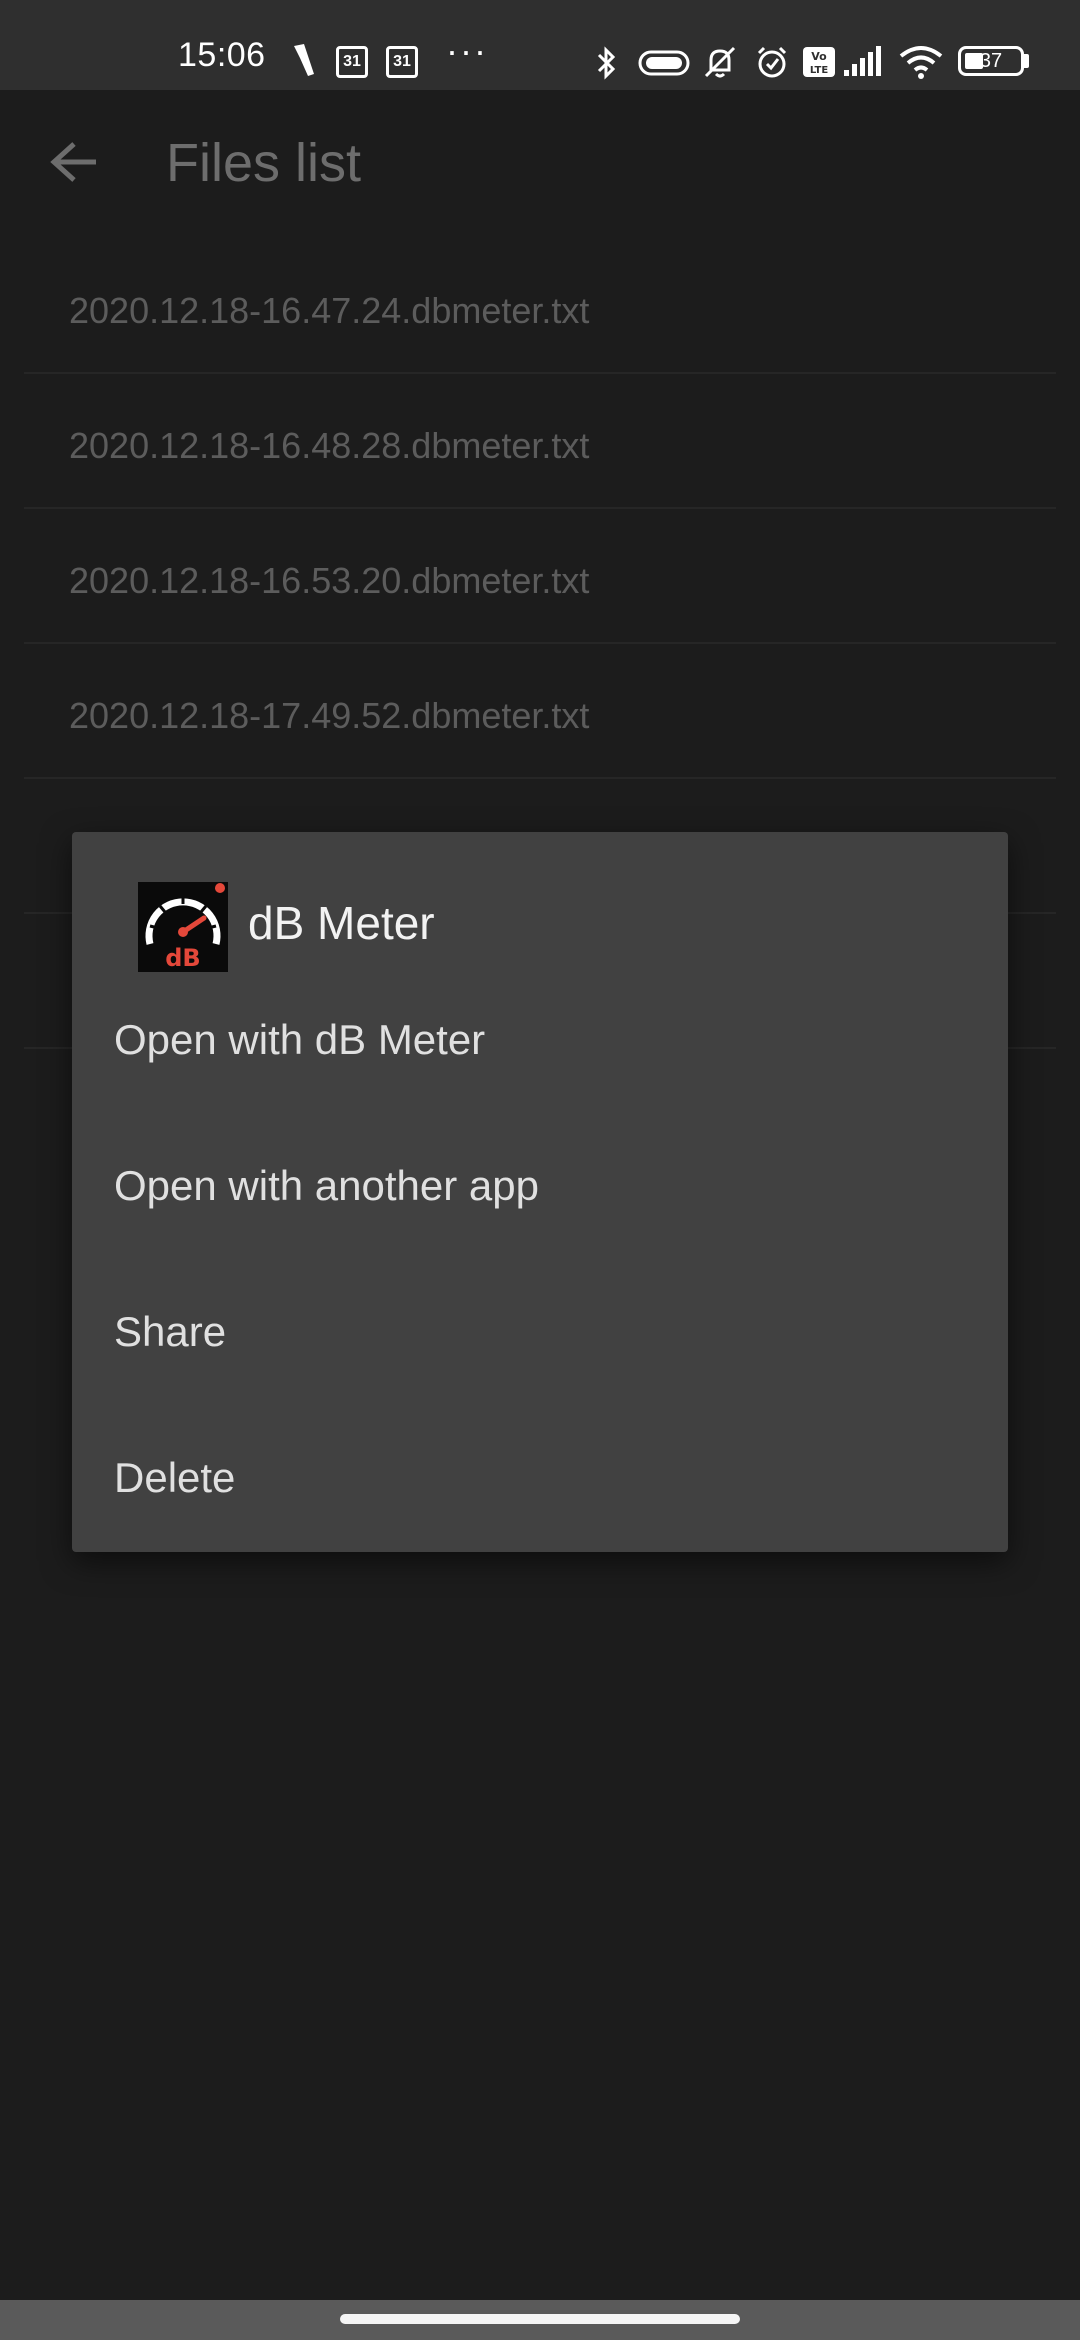 This screenshot has height=2340, width=1080. I want to click on file-list-item: 2020.12.18-16.47.24.dbmeter.txt, so click(540, 307).